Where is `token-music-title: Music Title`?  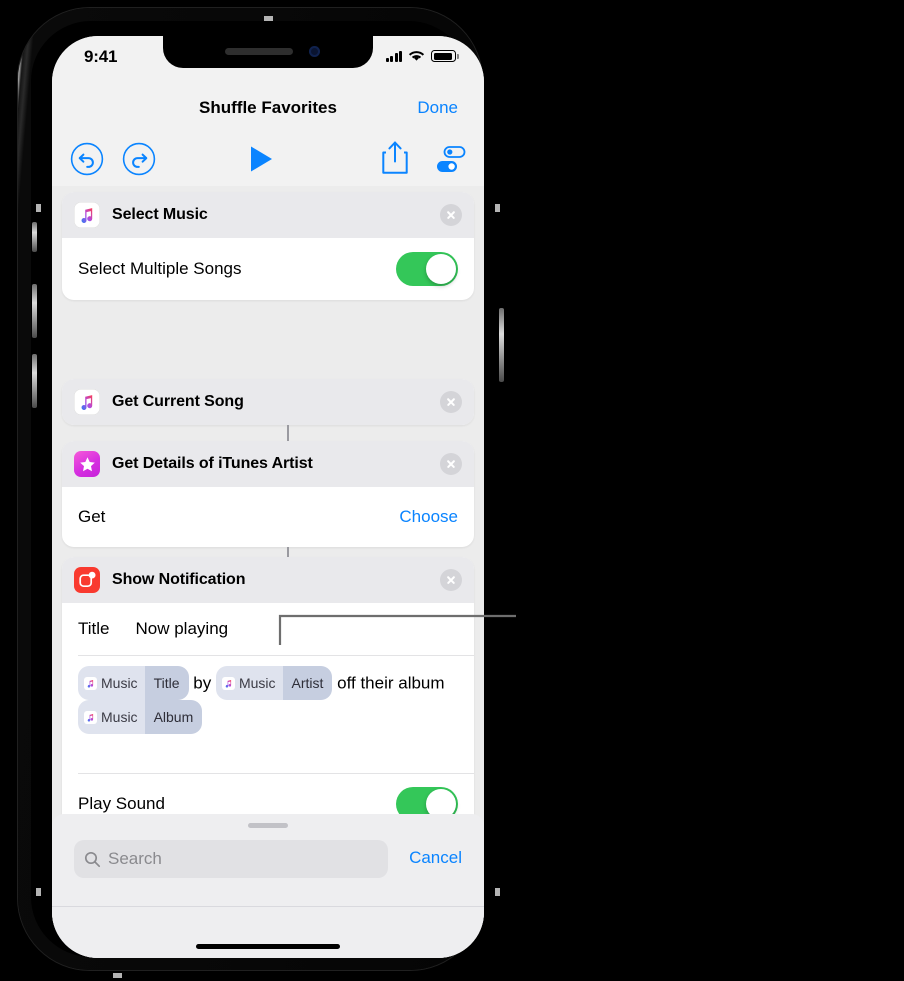 token-music-title: Music Title is located at coordinates (133, 683).